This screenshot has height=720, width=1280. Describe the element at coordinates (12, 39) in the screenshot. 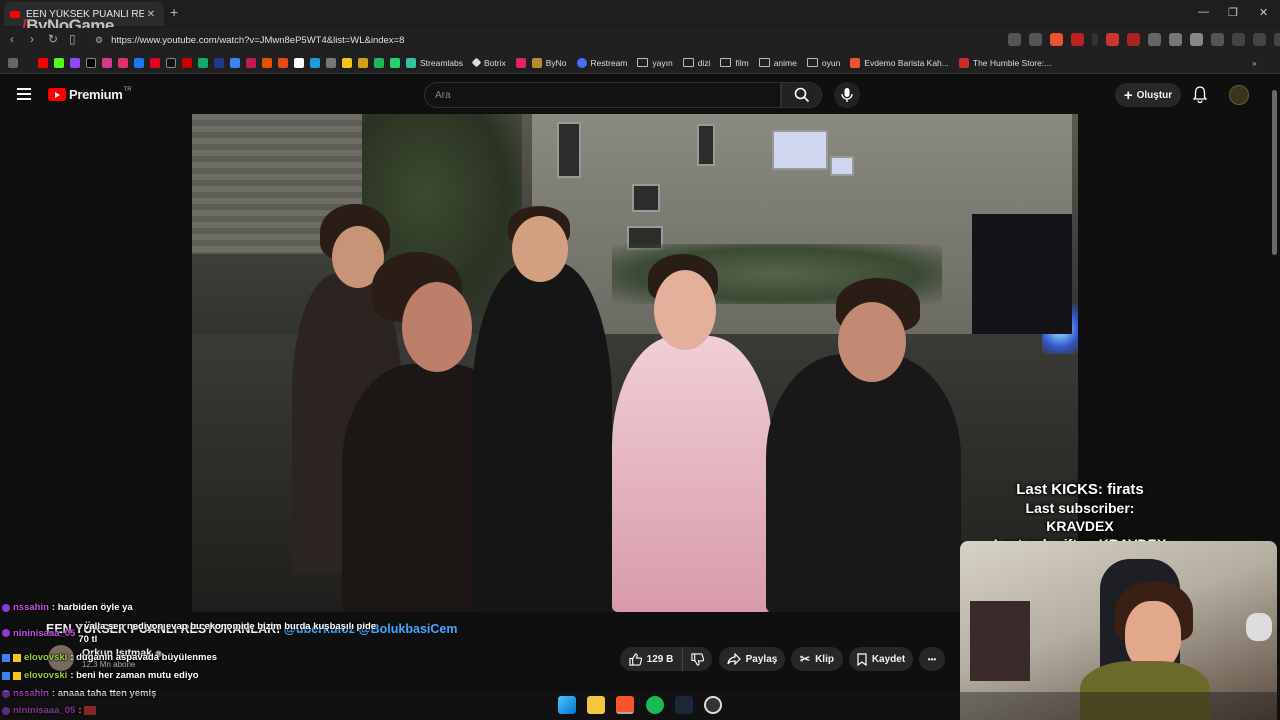

I see `back-icon: ‹` at that location.